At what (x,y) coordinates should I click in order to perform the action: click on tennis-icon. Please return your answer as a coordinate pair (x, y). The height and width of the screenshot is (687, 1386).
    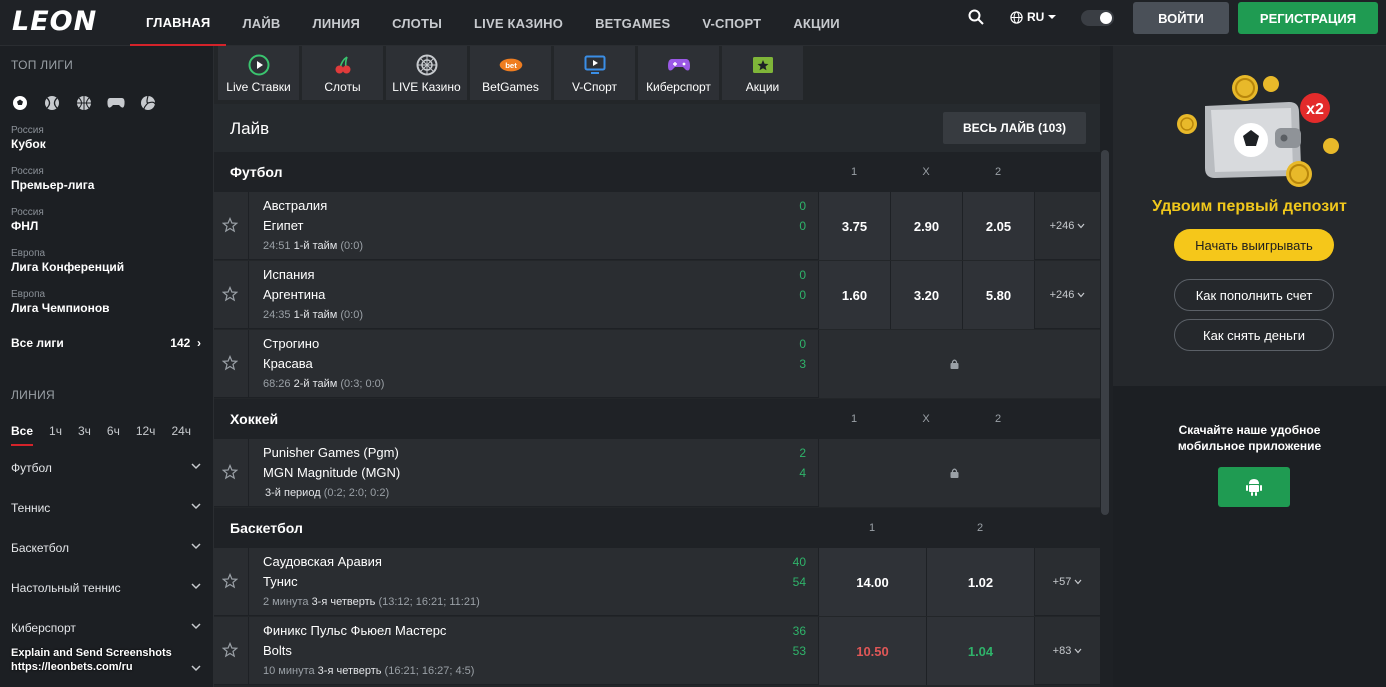
    Looking at the image, I should click on (52, 103).